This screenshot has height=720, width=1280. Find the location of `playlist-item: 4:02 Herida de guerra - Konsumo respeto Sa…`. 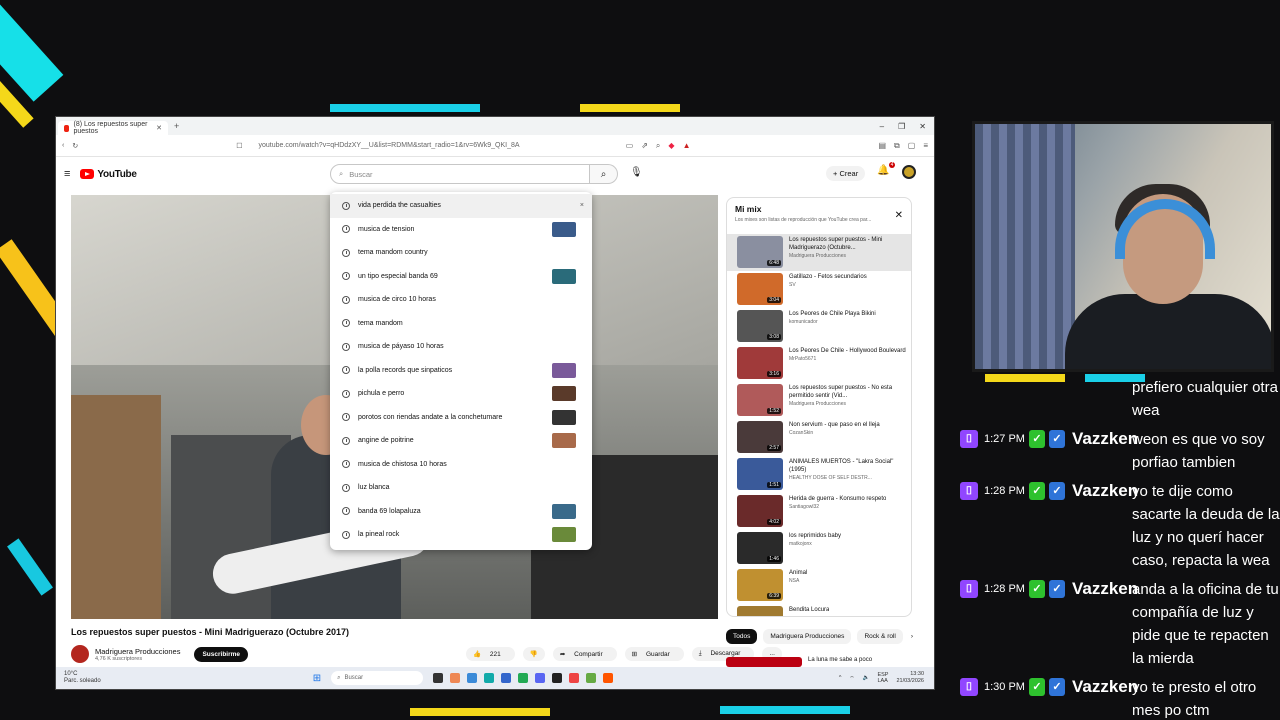

playlist-item: 4:02 Herida de guerra - Konsumo respeto Sa… is located at coordinates (819, 511).